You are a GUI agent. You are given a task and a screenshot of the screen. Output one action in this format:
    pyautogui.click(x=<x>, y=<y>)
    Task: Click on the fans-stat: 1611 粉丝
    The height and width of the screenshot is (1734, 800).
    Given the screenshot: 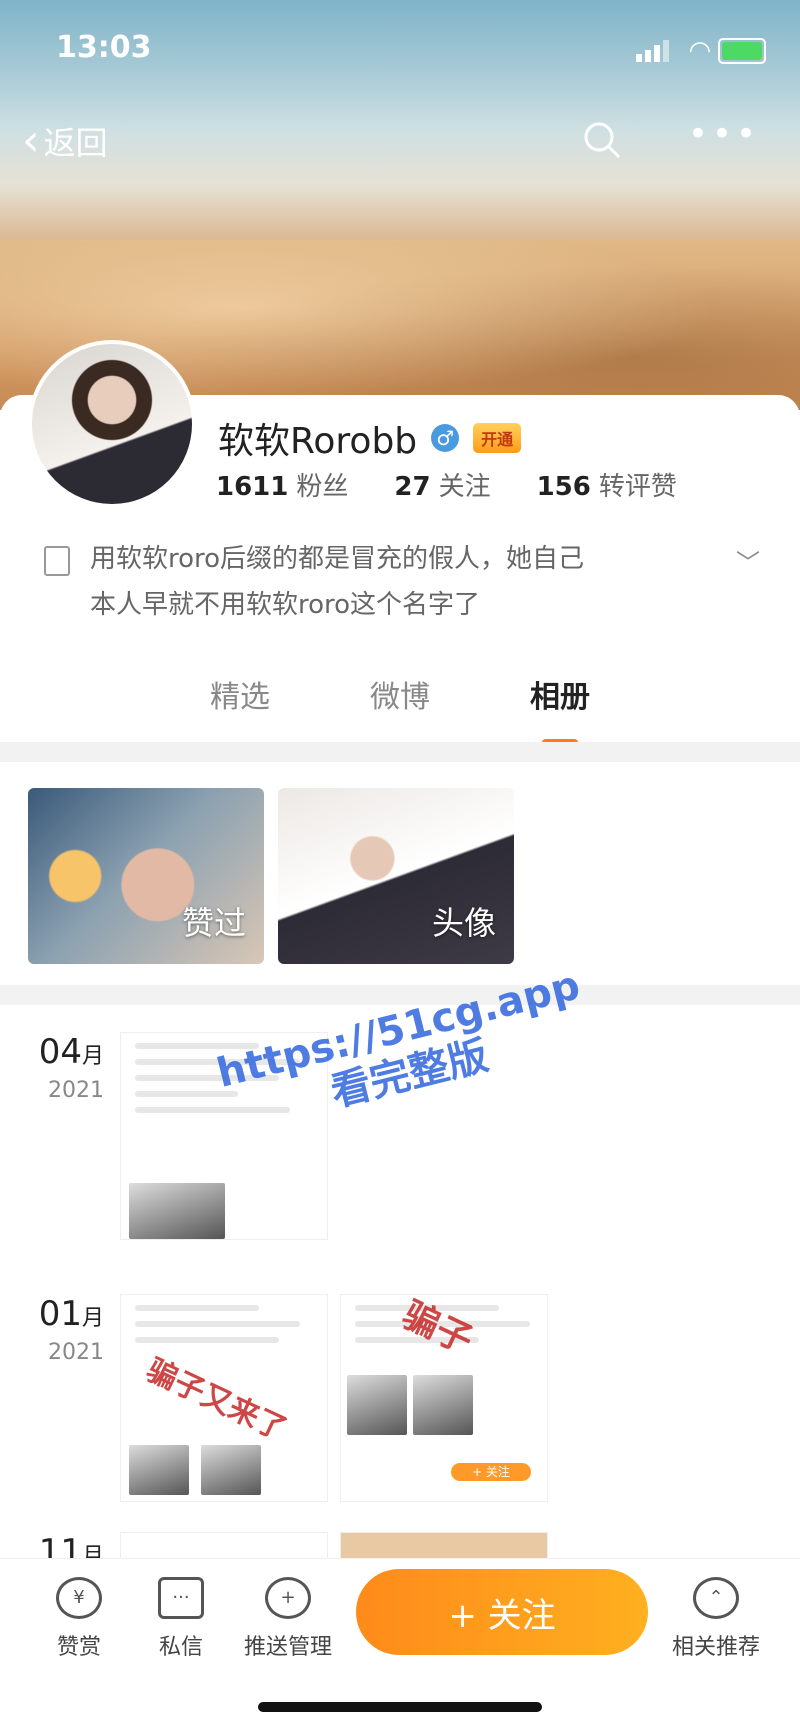 What is the action you would take?
    pyautogui.click(x=282, y=484)
    